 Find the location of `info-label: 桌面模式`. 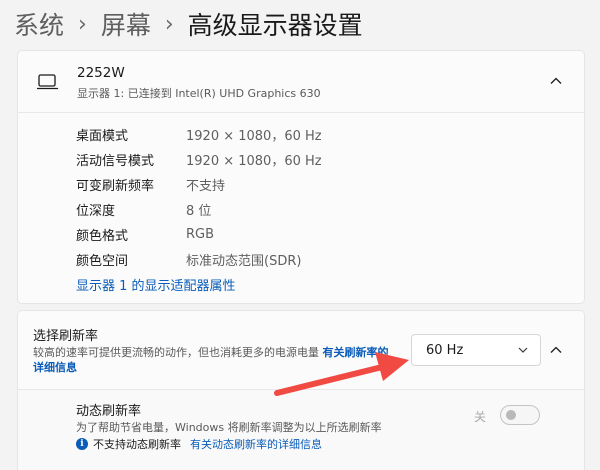

info-label: 桌面模式 is located at coordinates (102, 136).